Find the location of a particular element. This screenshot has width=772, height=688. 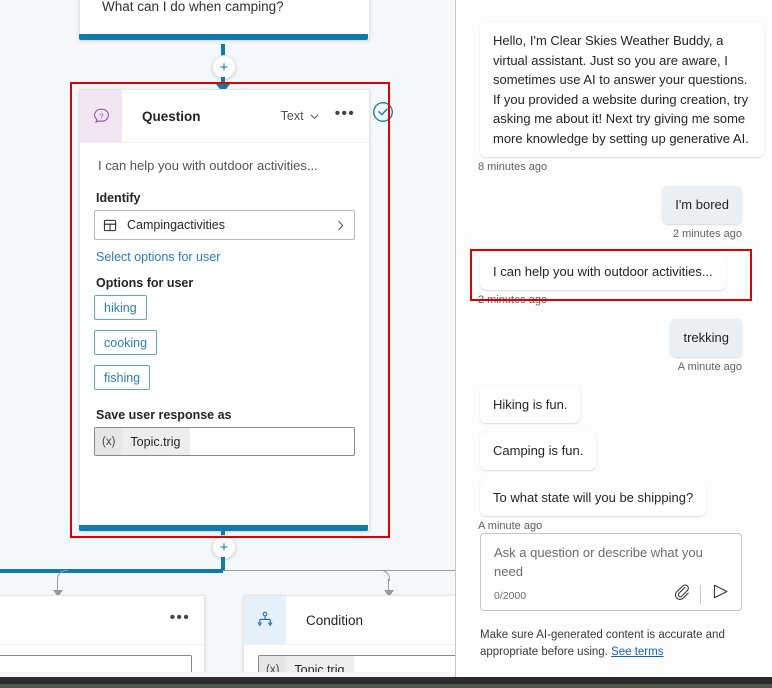

identify-label: Identify is located at coordinates (118, 198).